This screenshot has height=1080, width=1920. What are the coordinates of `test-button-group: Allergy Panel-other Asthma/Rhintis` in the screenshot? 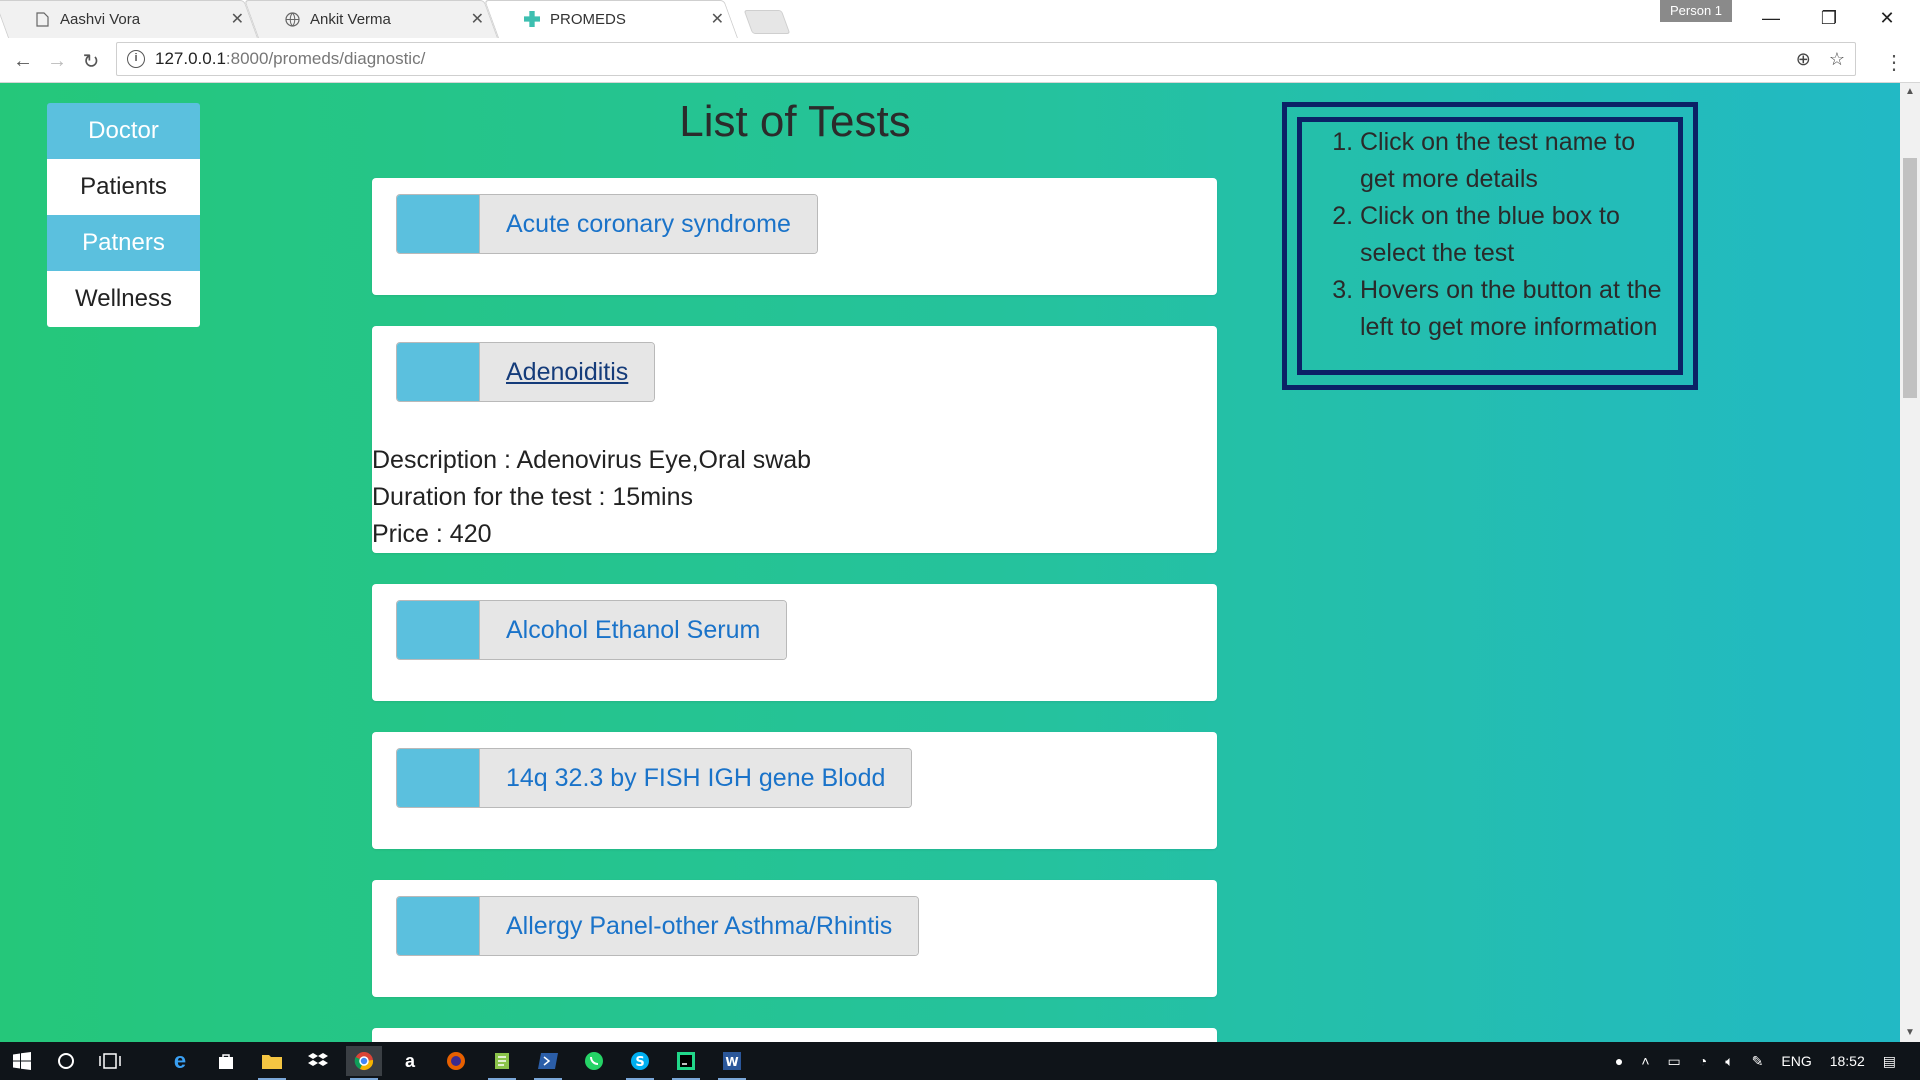 It's located at (658, 926).